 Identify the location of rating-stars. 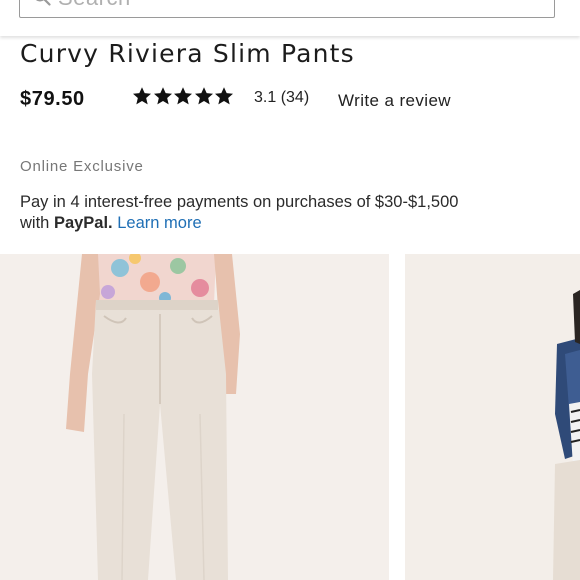
(183, 98).